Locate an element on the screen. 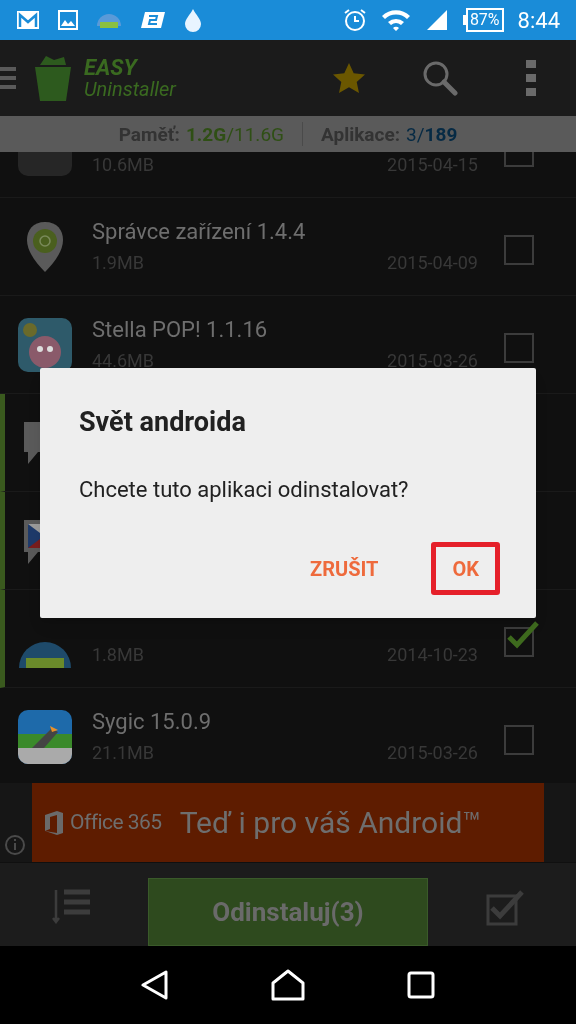  apps-count: 3/189 is located at coordinates (432, 134).